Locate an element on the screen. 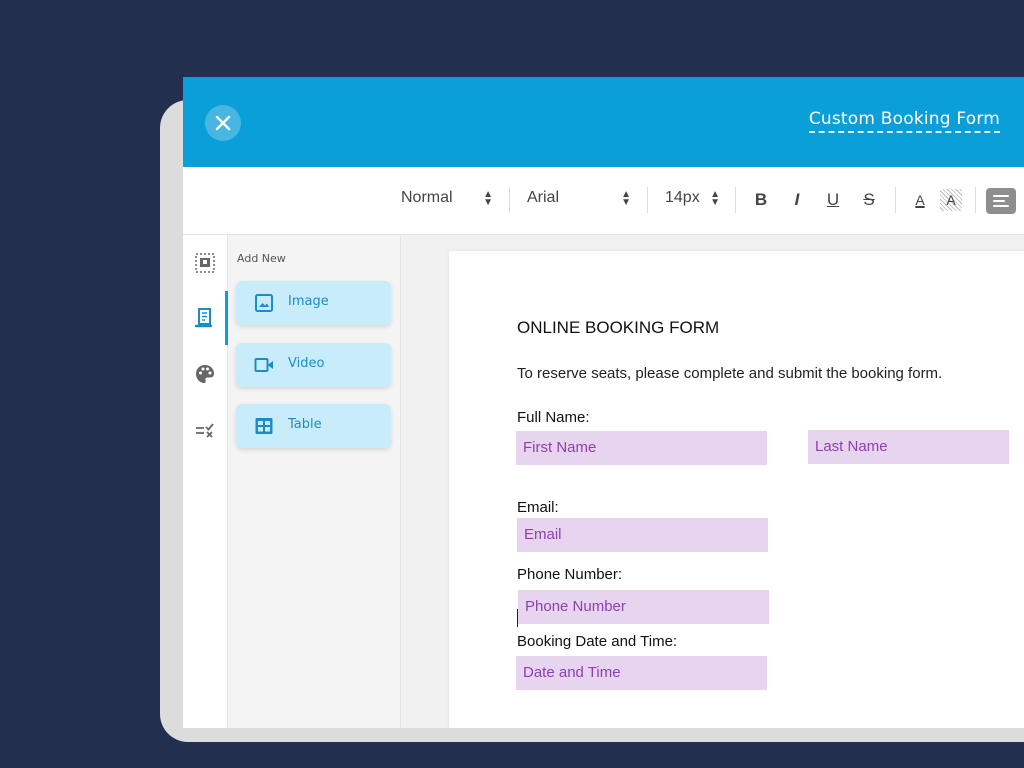 The width and height of the screenshot is (1024, 768). full-name-label: Full Name: is located at coordinates (553, 417).